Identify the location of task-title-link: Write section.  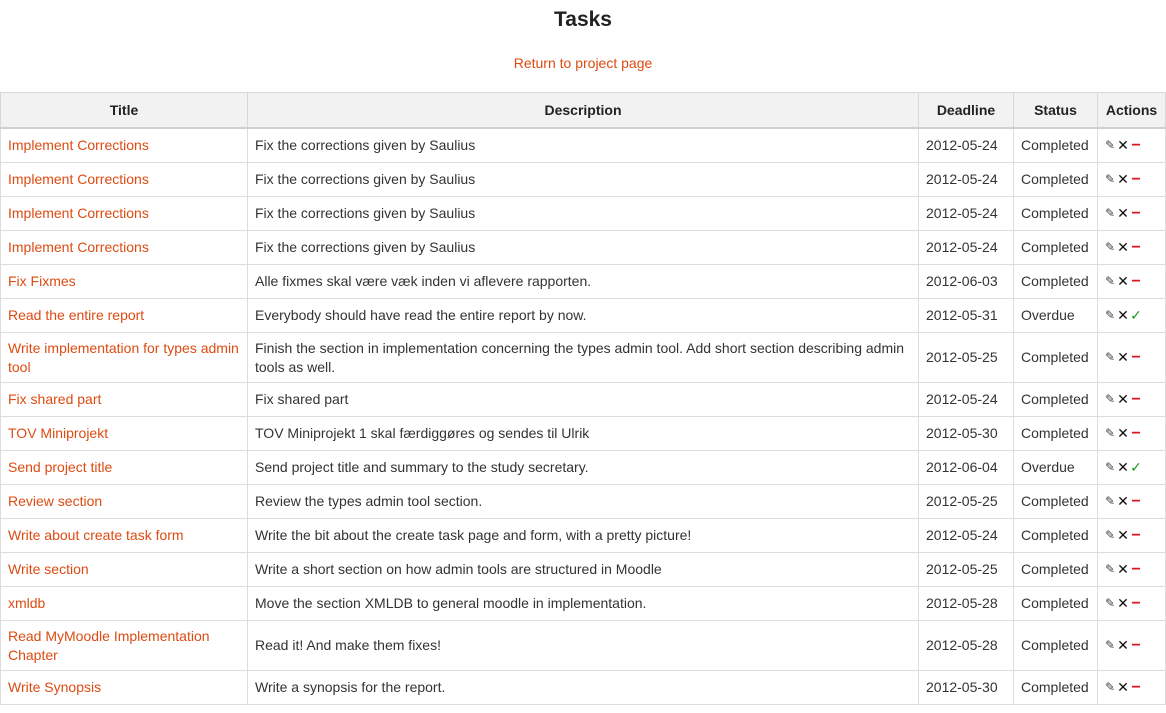
(48, 569).